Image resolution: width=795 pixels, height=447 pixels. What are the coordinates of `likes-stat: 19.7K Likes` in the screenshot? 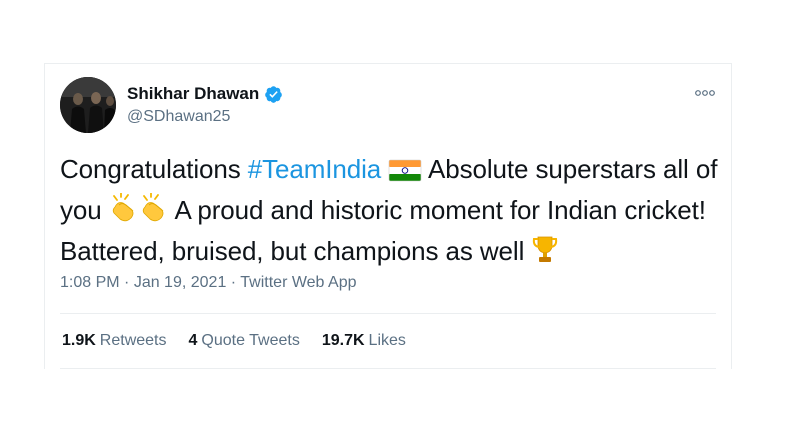 It's located at (364, 341).